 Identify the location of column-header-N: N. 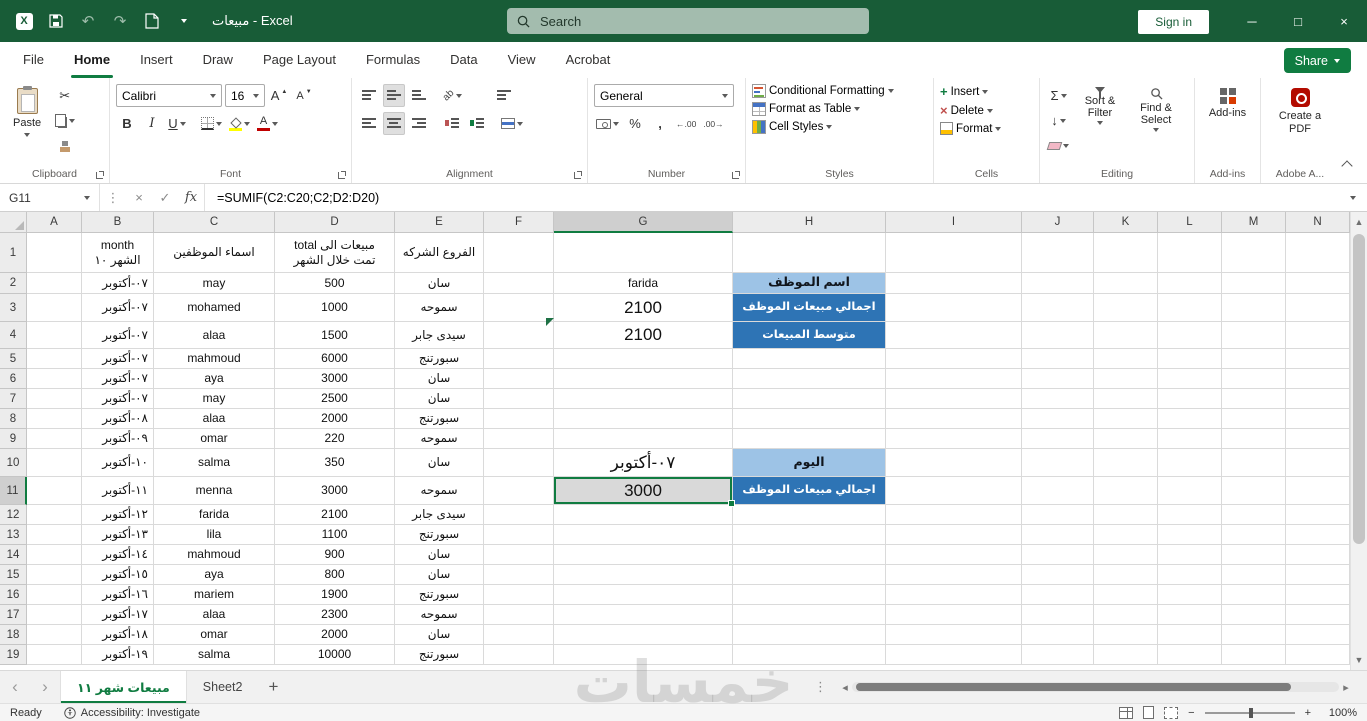
(1318, 222).